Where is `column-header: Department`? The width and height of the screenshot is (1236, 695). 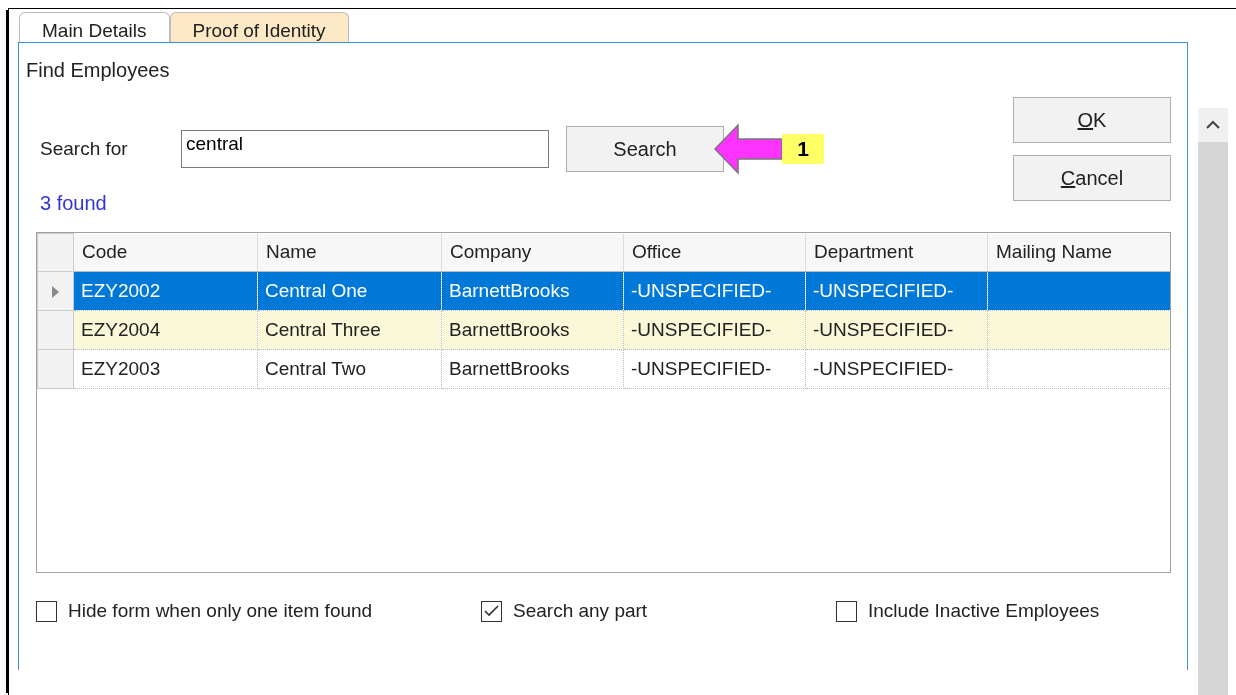 column-header: Department is located at coordinates (896, 252).